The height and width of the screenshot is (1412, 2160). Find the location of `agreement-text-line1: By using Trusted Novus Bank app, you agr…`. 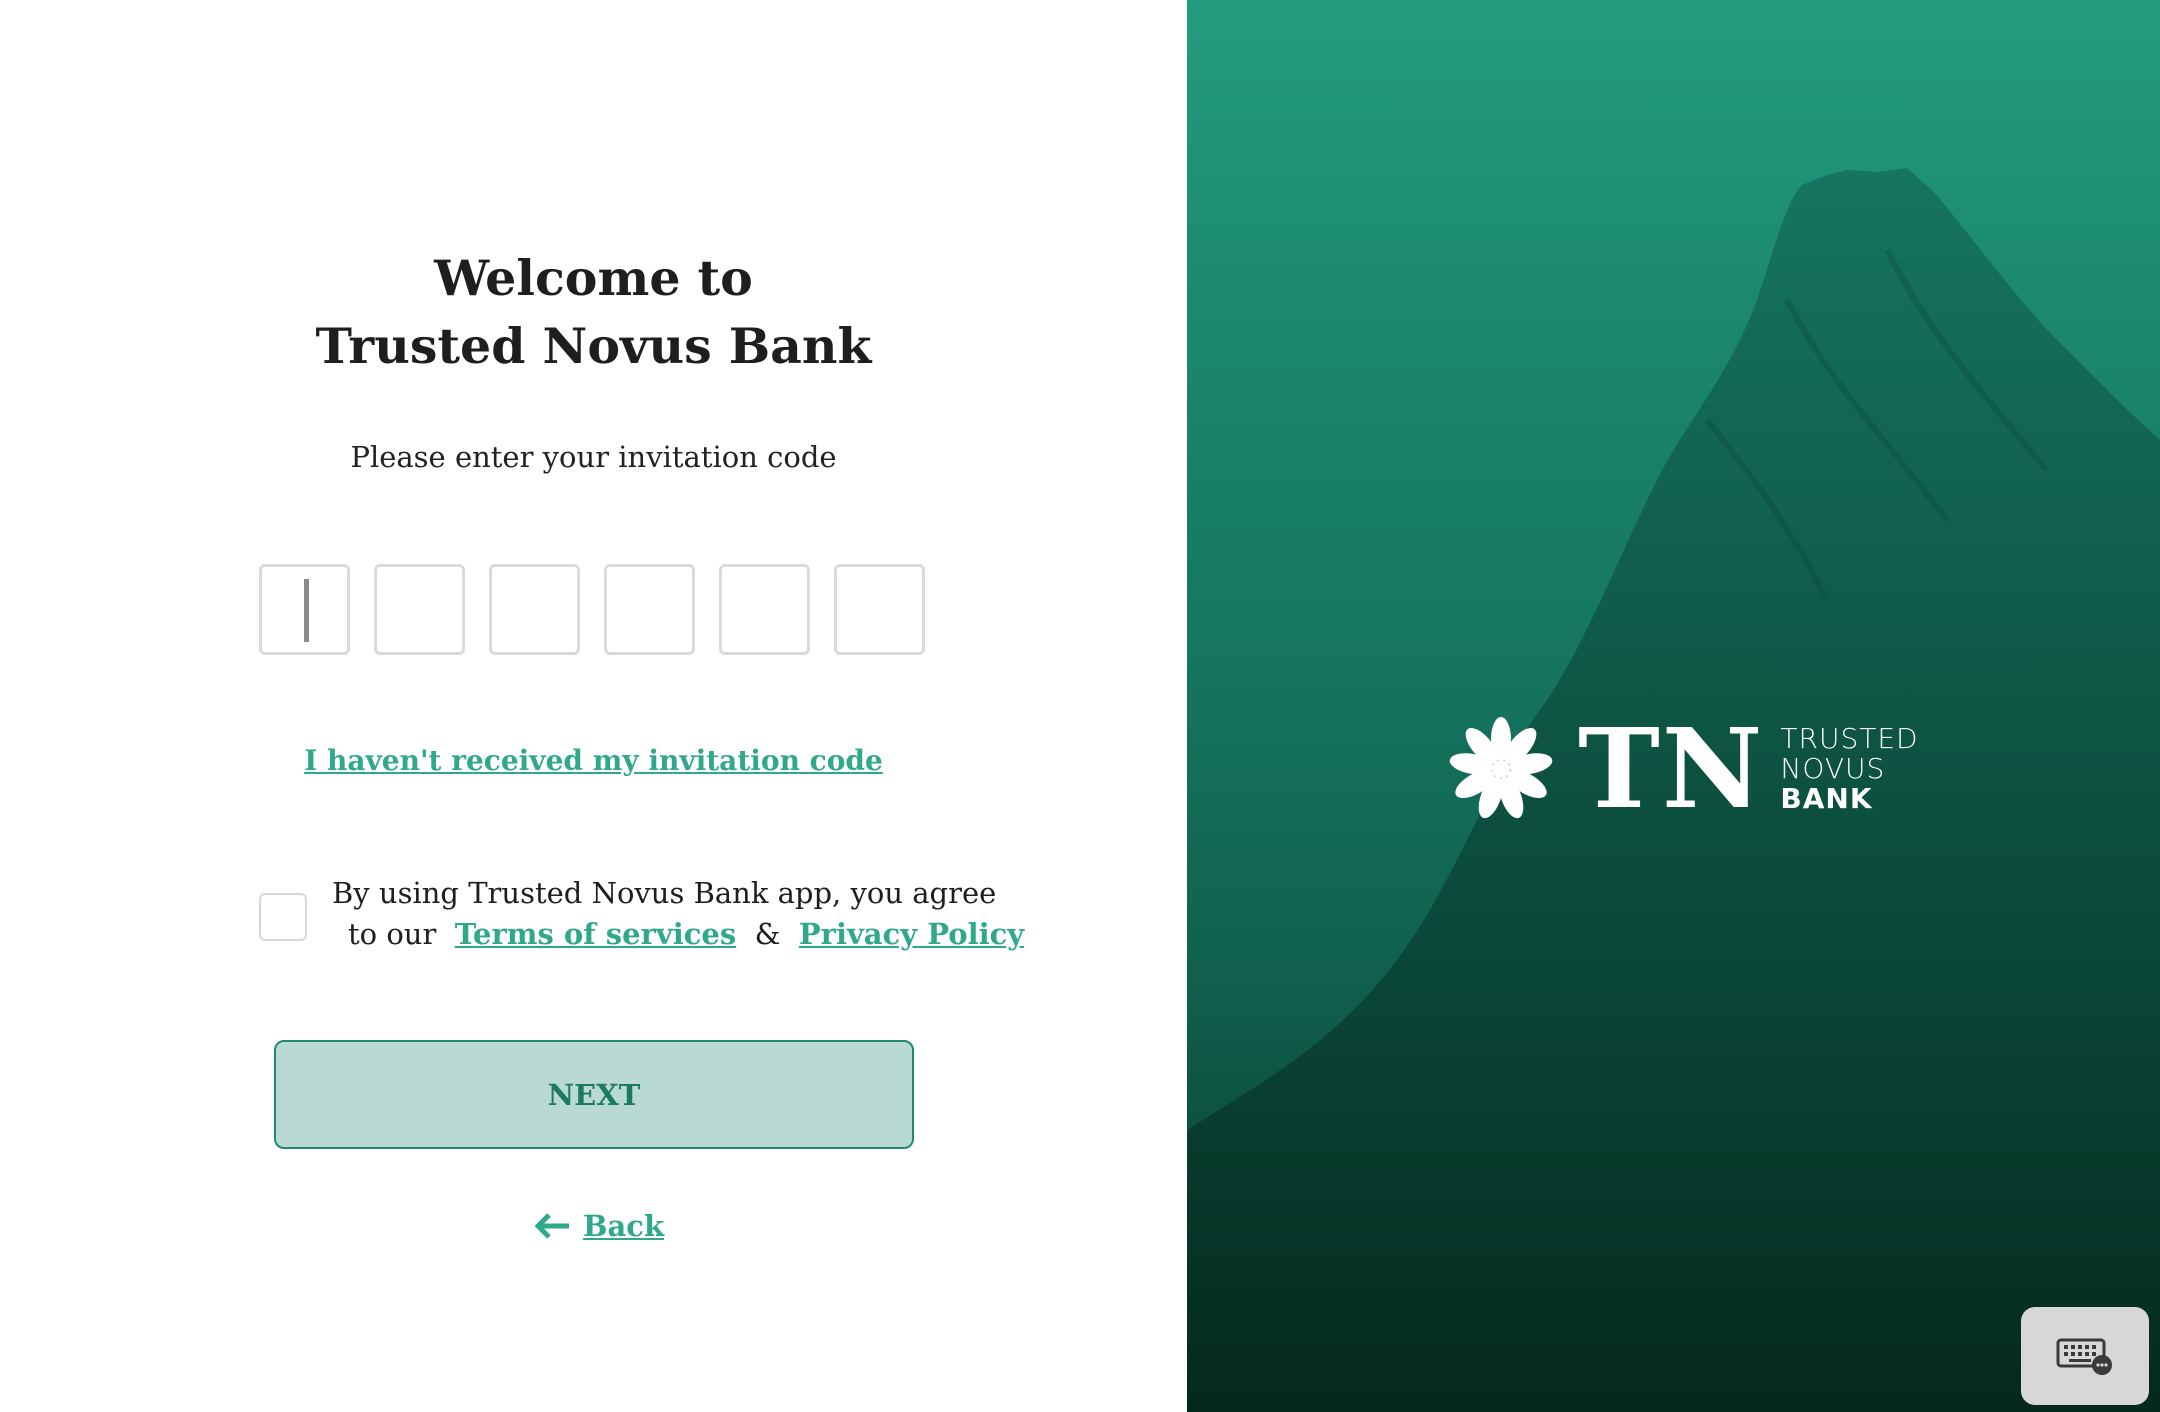

agreement-text-line1: By using Trusted Novus Bank app, you agr… is located at coordinates (664, 893).